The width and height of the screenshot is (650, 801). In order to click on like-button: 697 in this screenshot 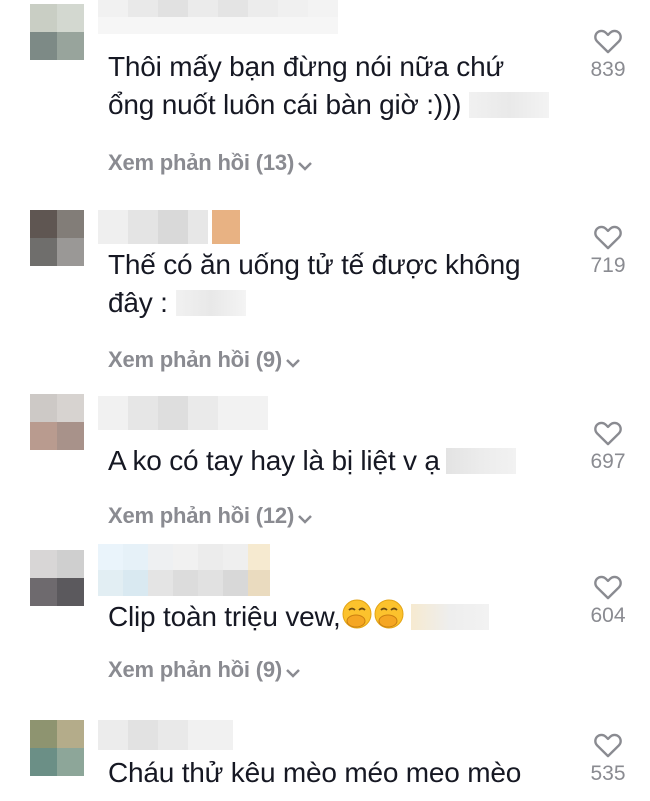, I will do `click(608, 447)`.